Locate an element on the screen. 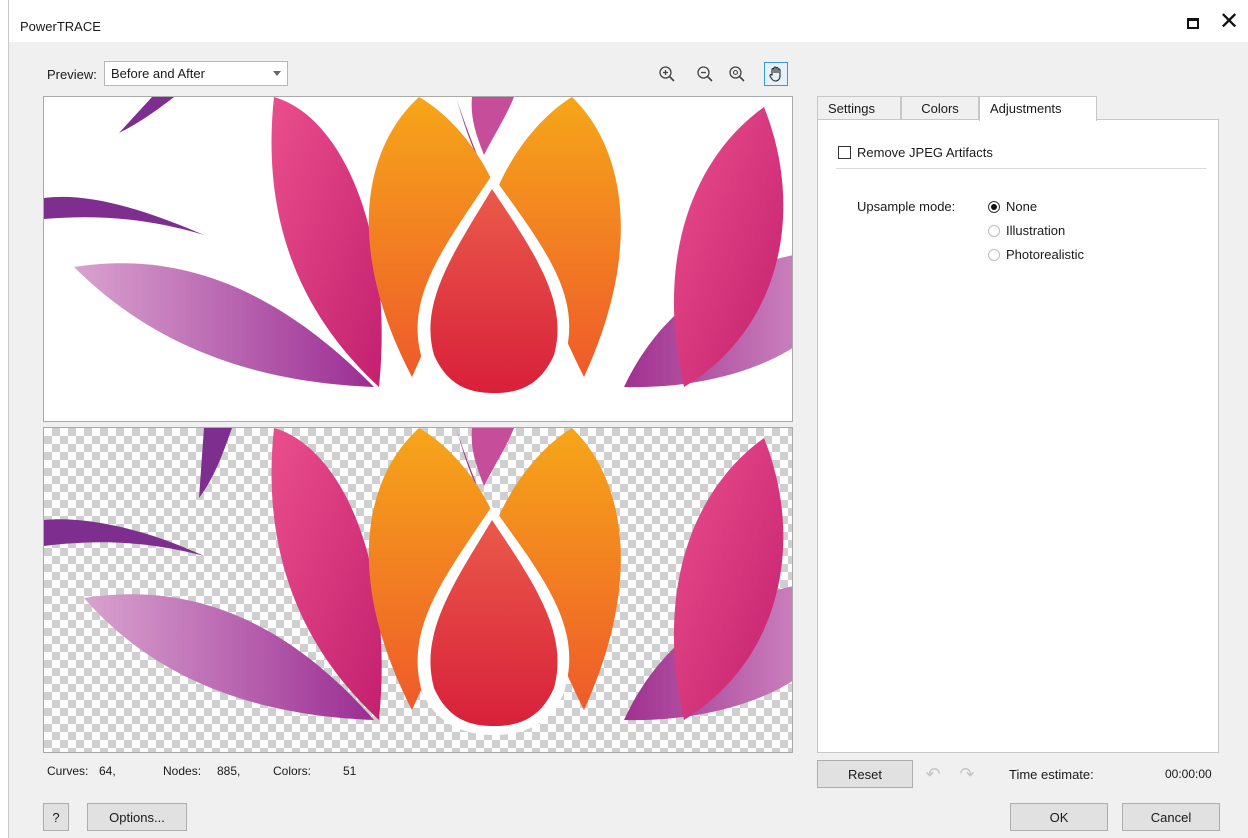 This screenshot has width=1248, height=838. zoom-fit-icon is located at coordinates (737, 74).